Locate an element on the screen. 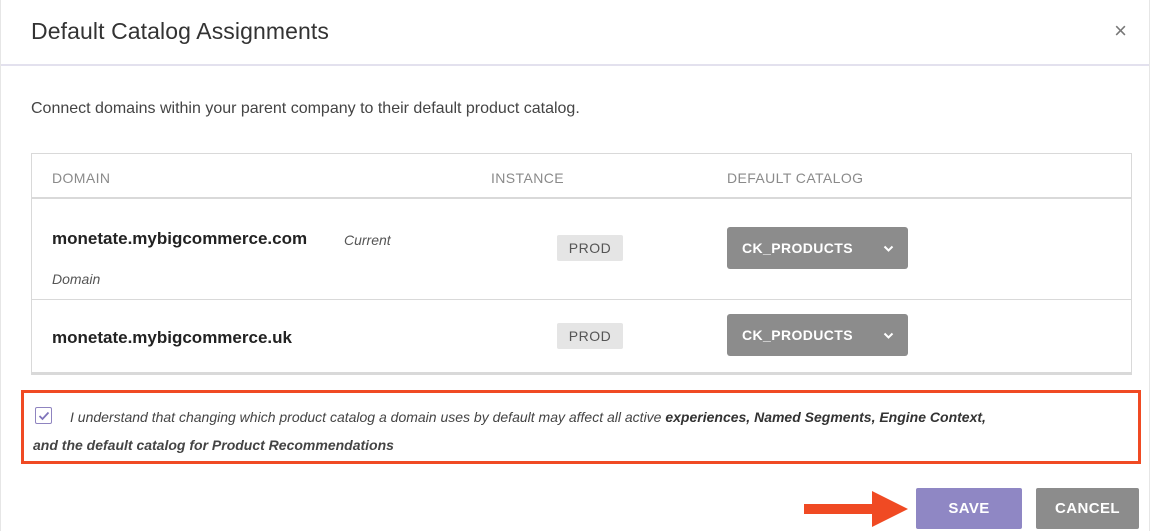 The image size is (1150, 531). domain-name: monetate.mybigcommerce.uk is located at coordinates (172, 337).